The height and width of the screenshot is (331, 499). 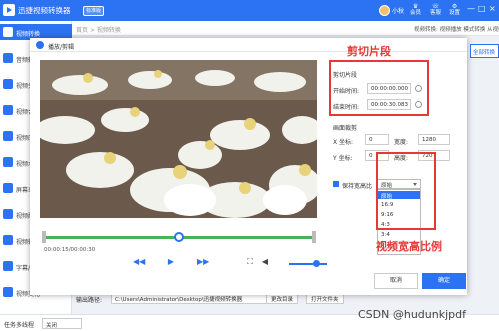 What do you see at coordinates (401, 142) in the screenshot?
I see `width-label: 宽度:` at bounding box center [401, 142].